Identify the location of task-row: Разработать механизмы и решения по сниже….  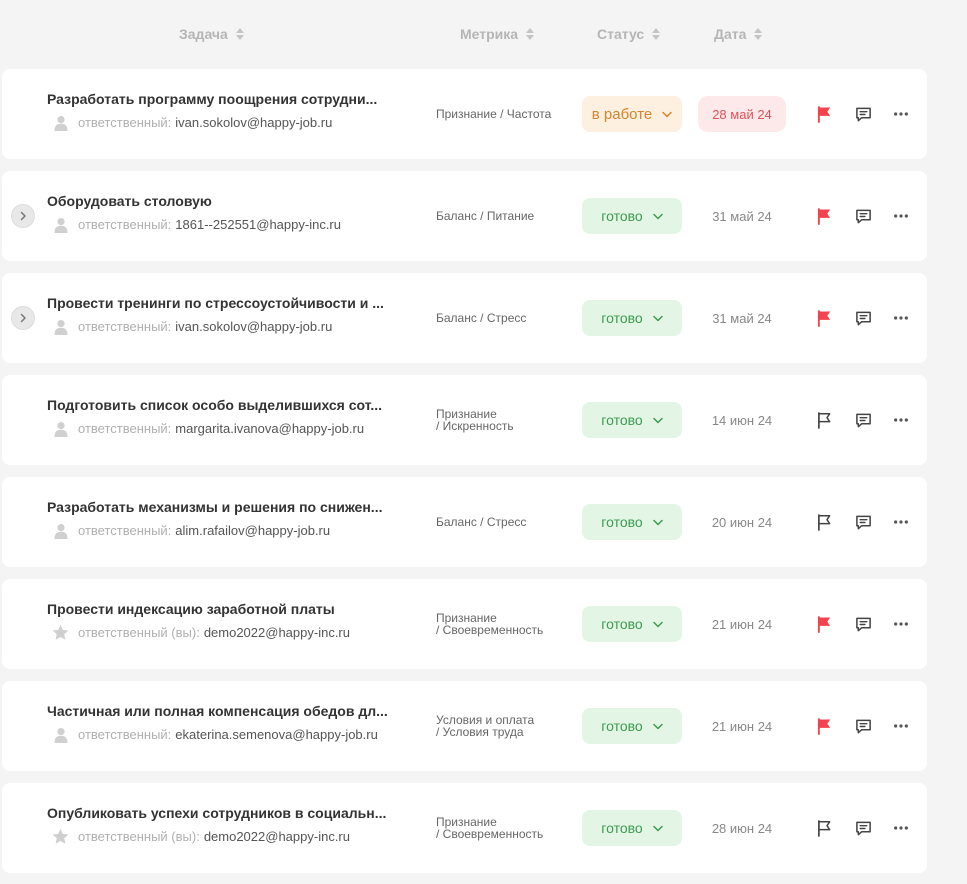
(464, 522).